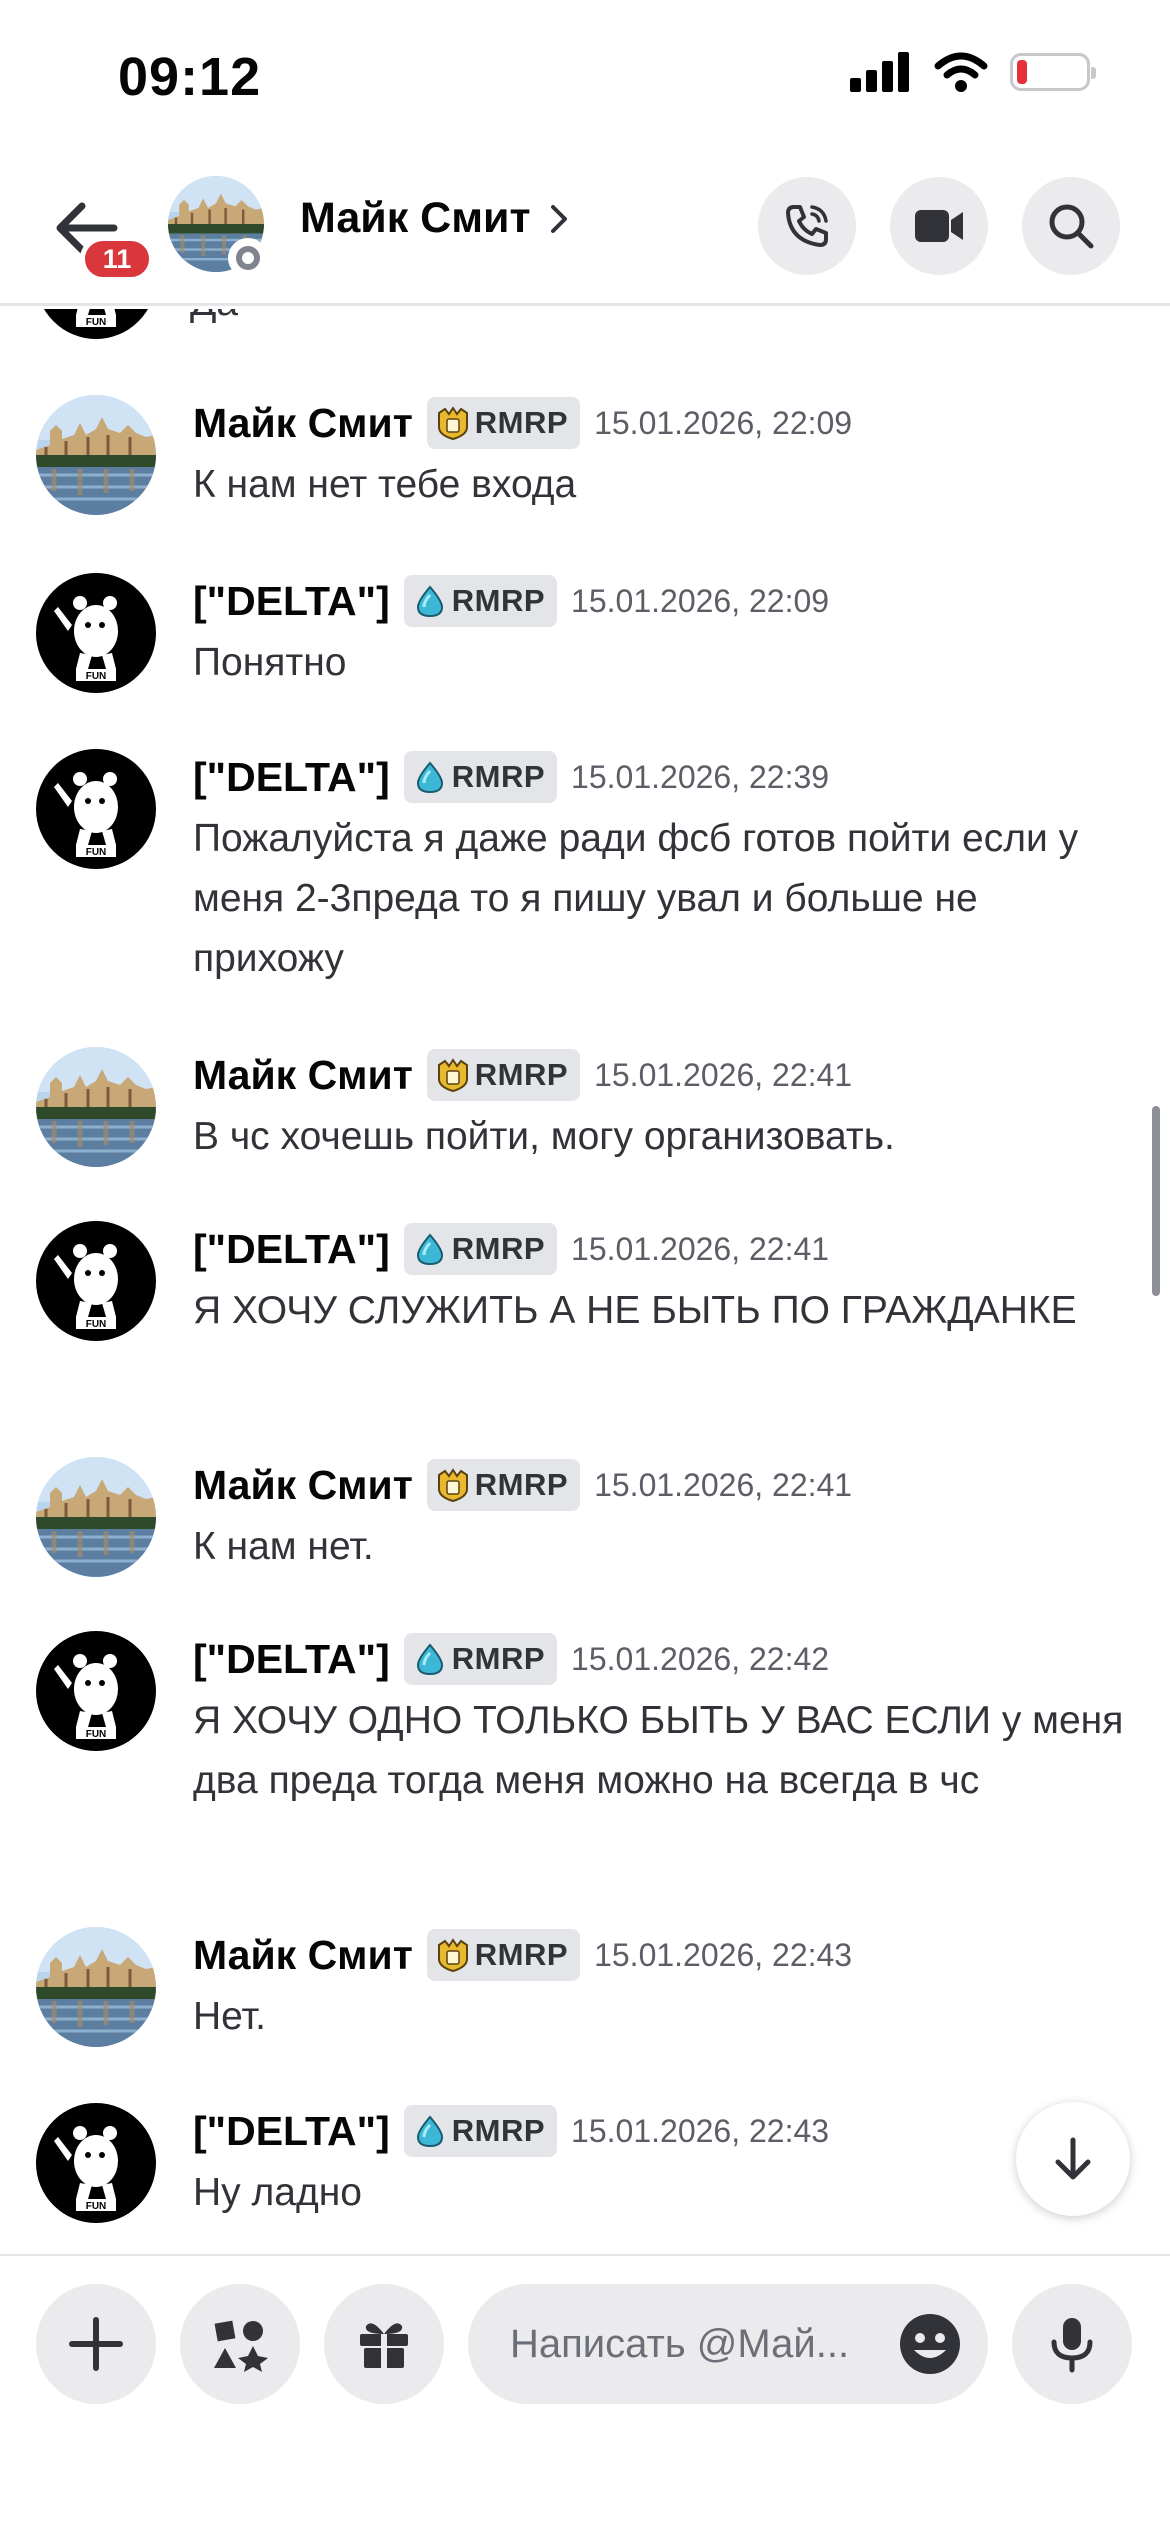  What do you see at coordinates (700, 2344) in the screenshot?
I see `message-input` at bounding box center [700, 2344].